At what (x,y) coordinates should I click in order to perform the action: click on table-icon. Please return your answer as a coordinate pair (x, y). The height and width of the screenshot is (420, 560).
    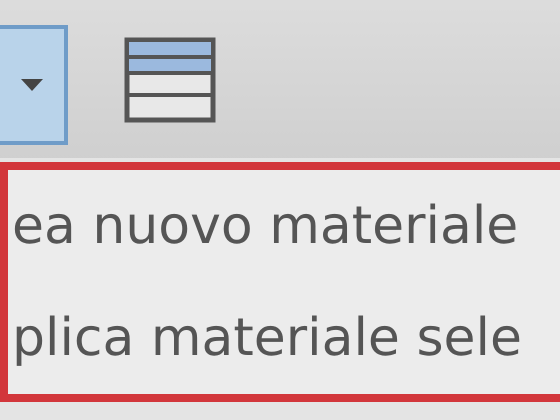
    Looking at the image, I should click on (170, 80).